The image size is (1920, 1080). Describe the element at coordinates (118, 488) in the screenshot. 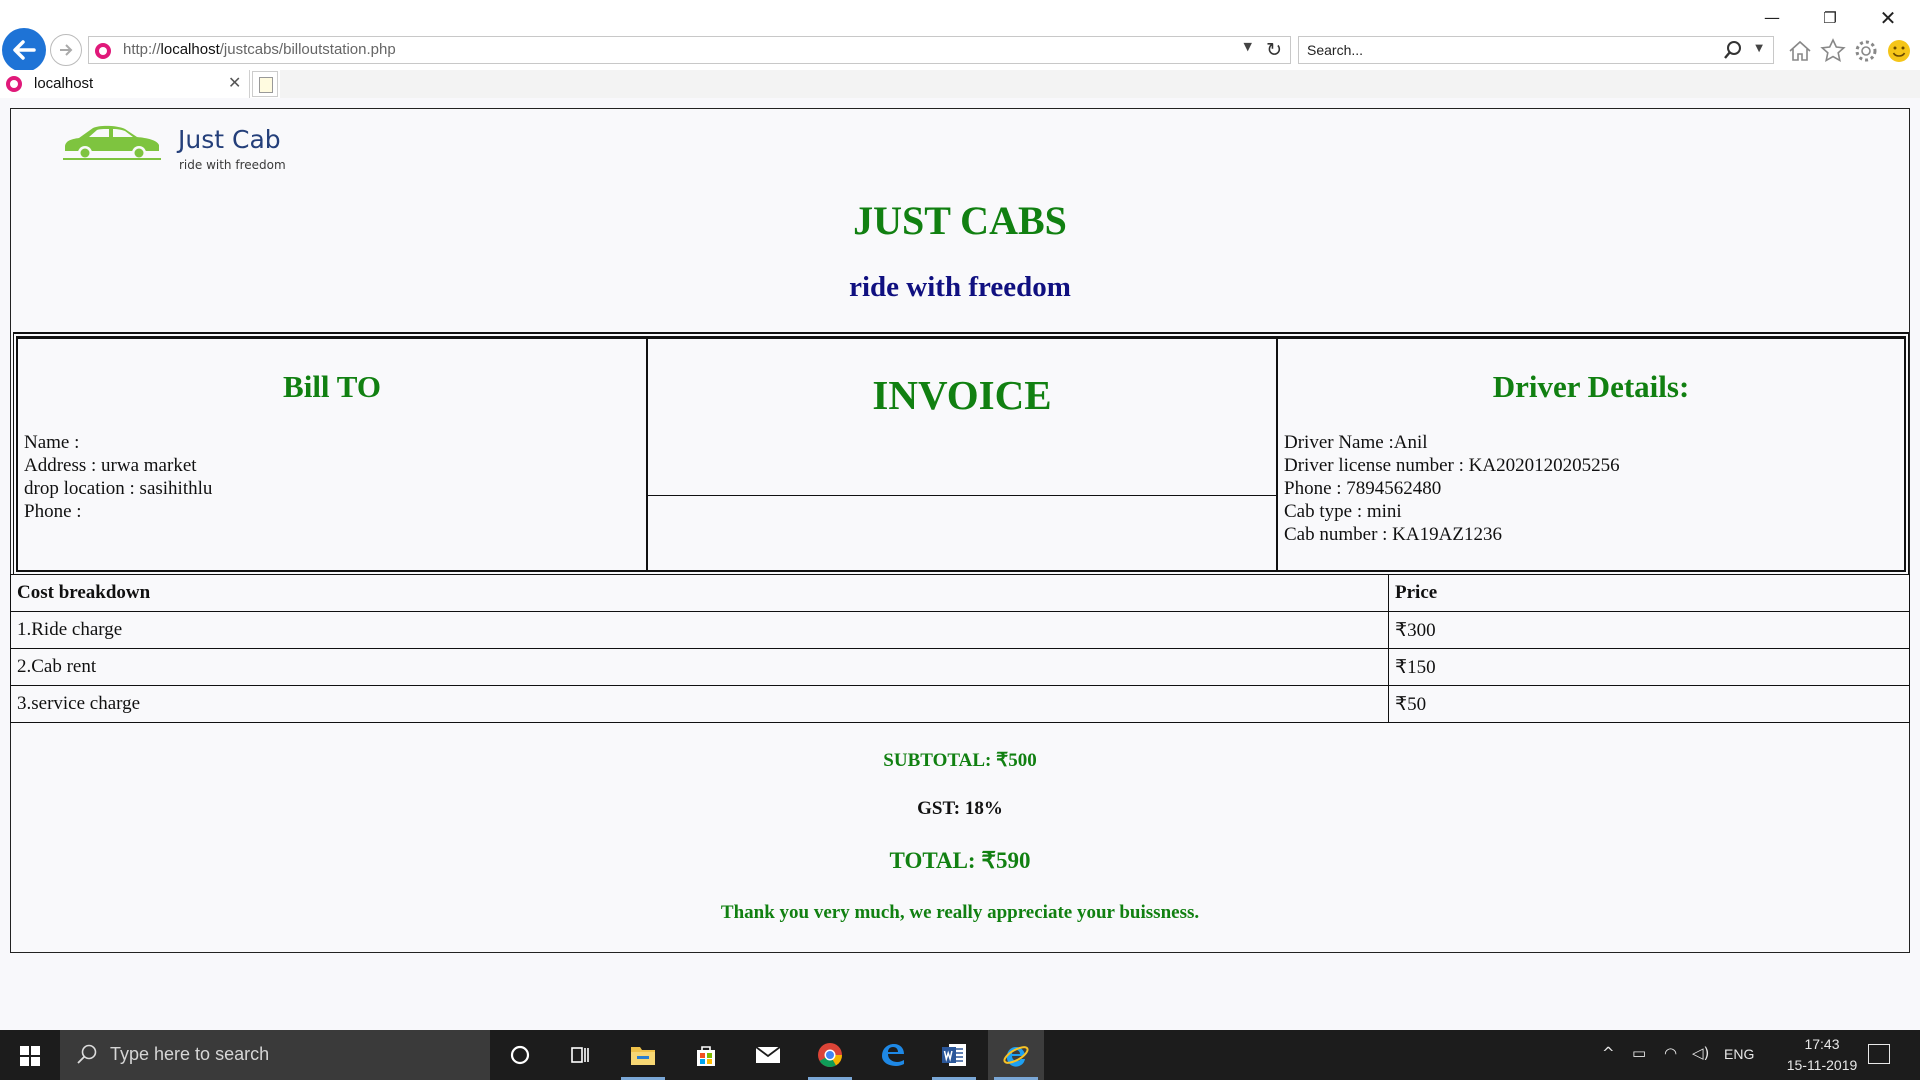

I see `bill-to-drop-location: drop location : sasihithlu` at that location.